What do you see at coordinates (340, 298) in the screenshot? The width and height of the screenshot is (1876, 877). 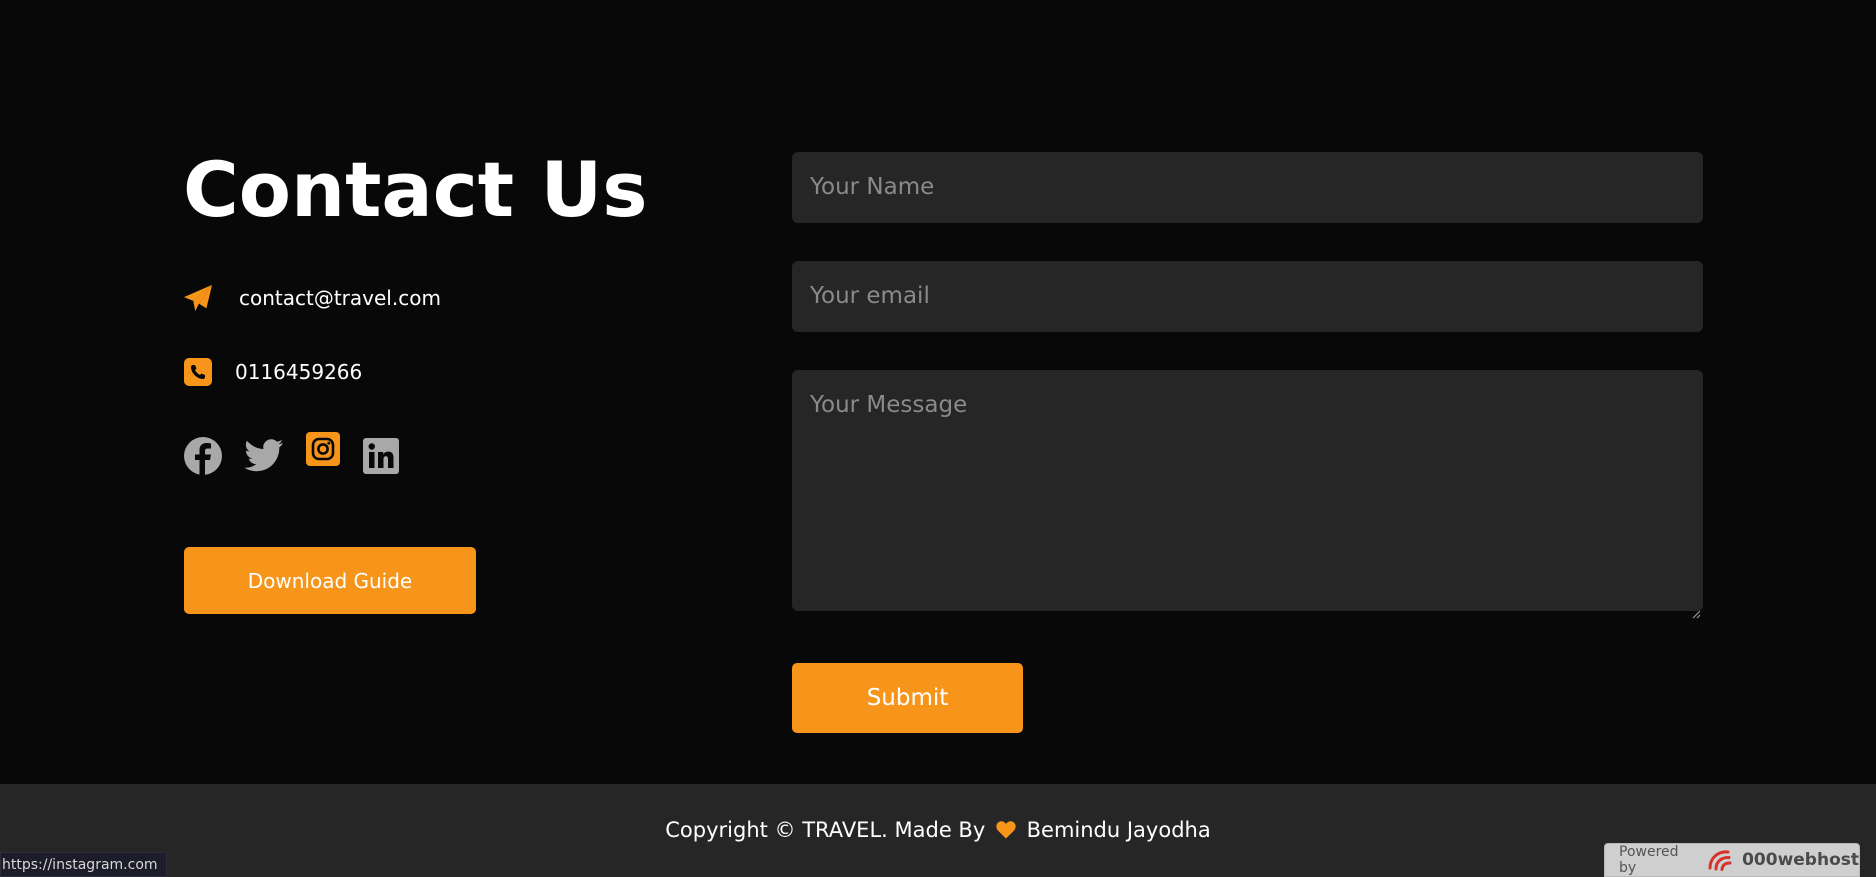 I see `contact-email: contact@travel.com` at bounding box center [340, 298].